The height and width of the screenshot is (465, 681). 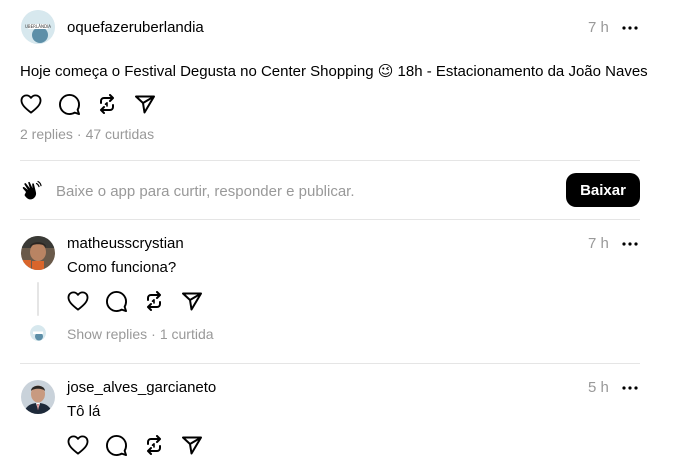 What do you see at coordinates (120, 134) in the screenshot?
I see `likes-count: 47 curtidas` at bounding box center [120, 134].